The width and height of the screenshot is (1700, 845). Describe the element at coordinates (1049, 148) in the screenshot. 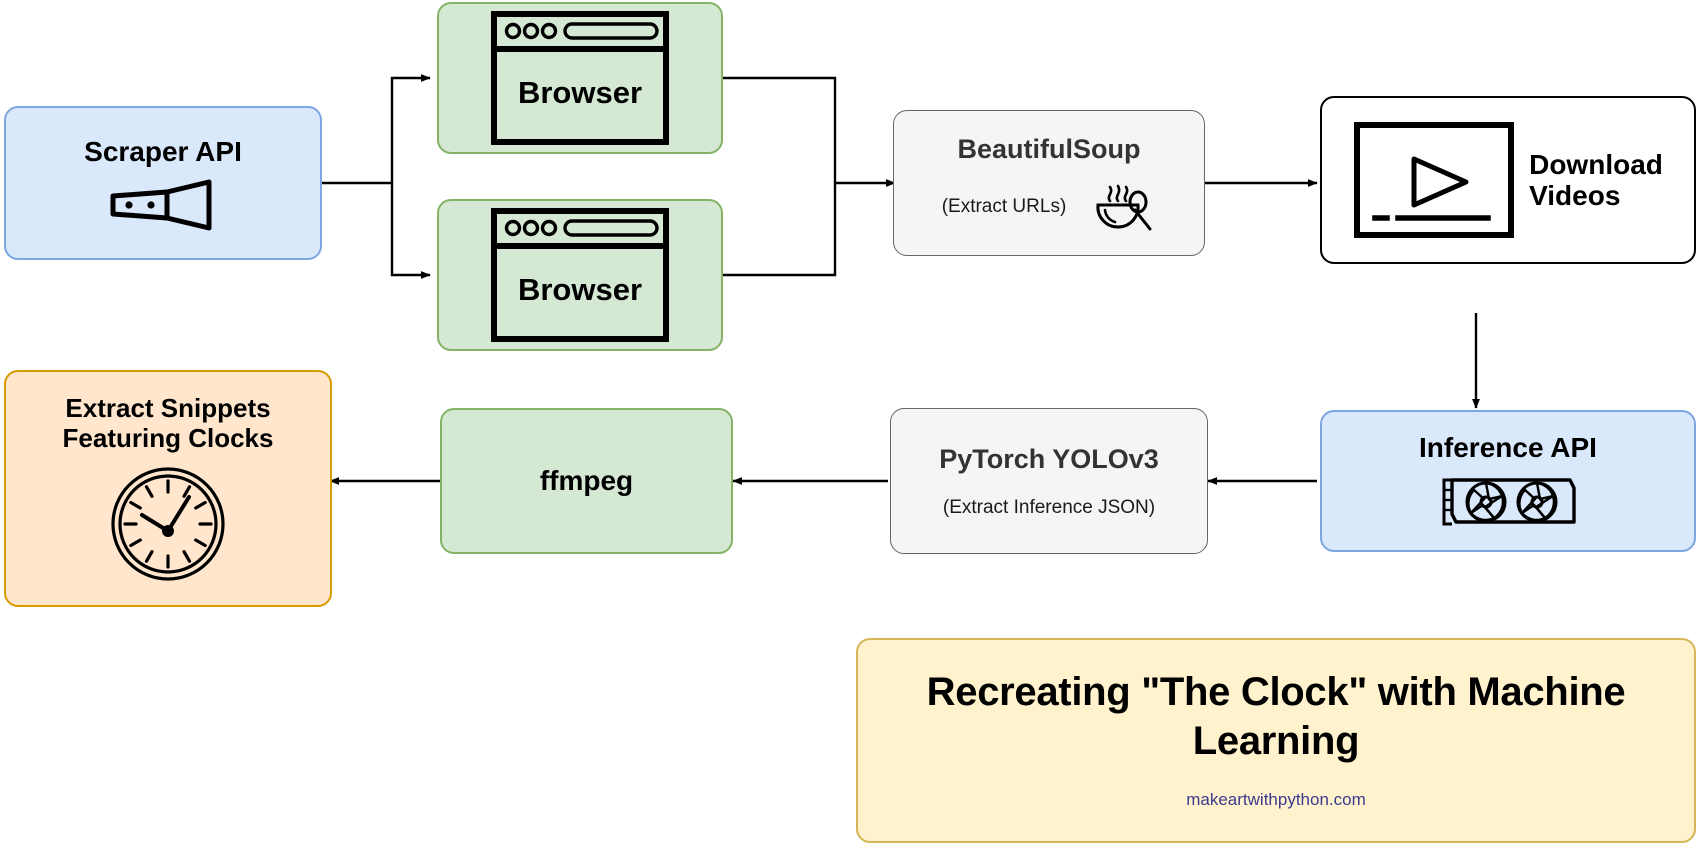

I see `beautifulsoup-label: BeautifulSoup` at that location.